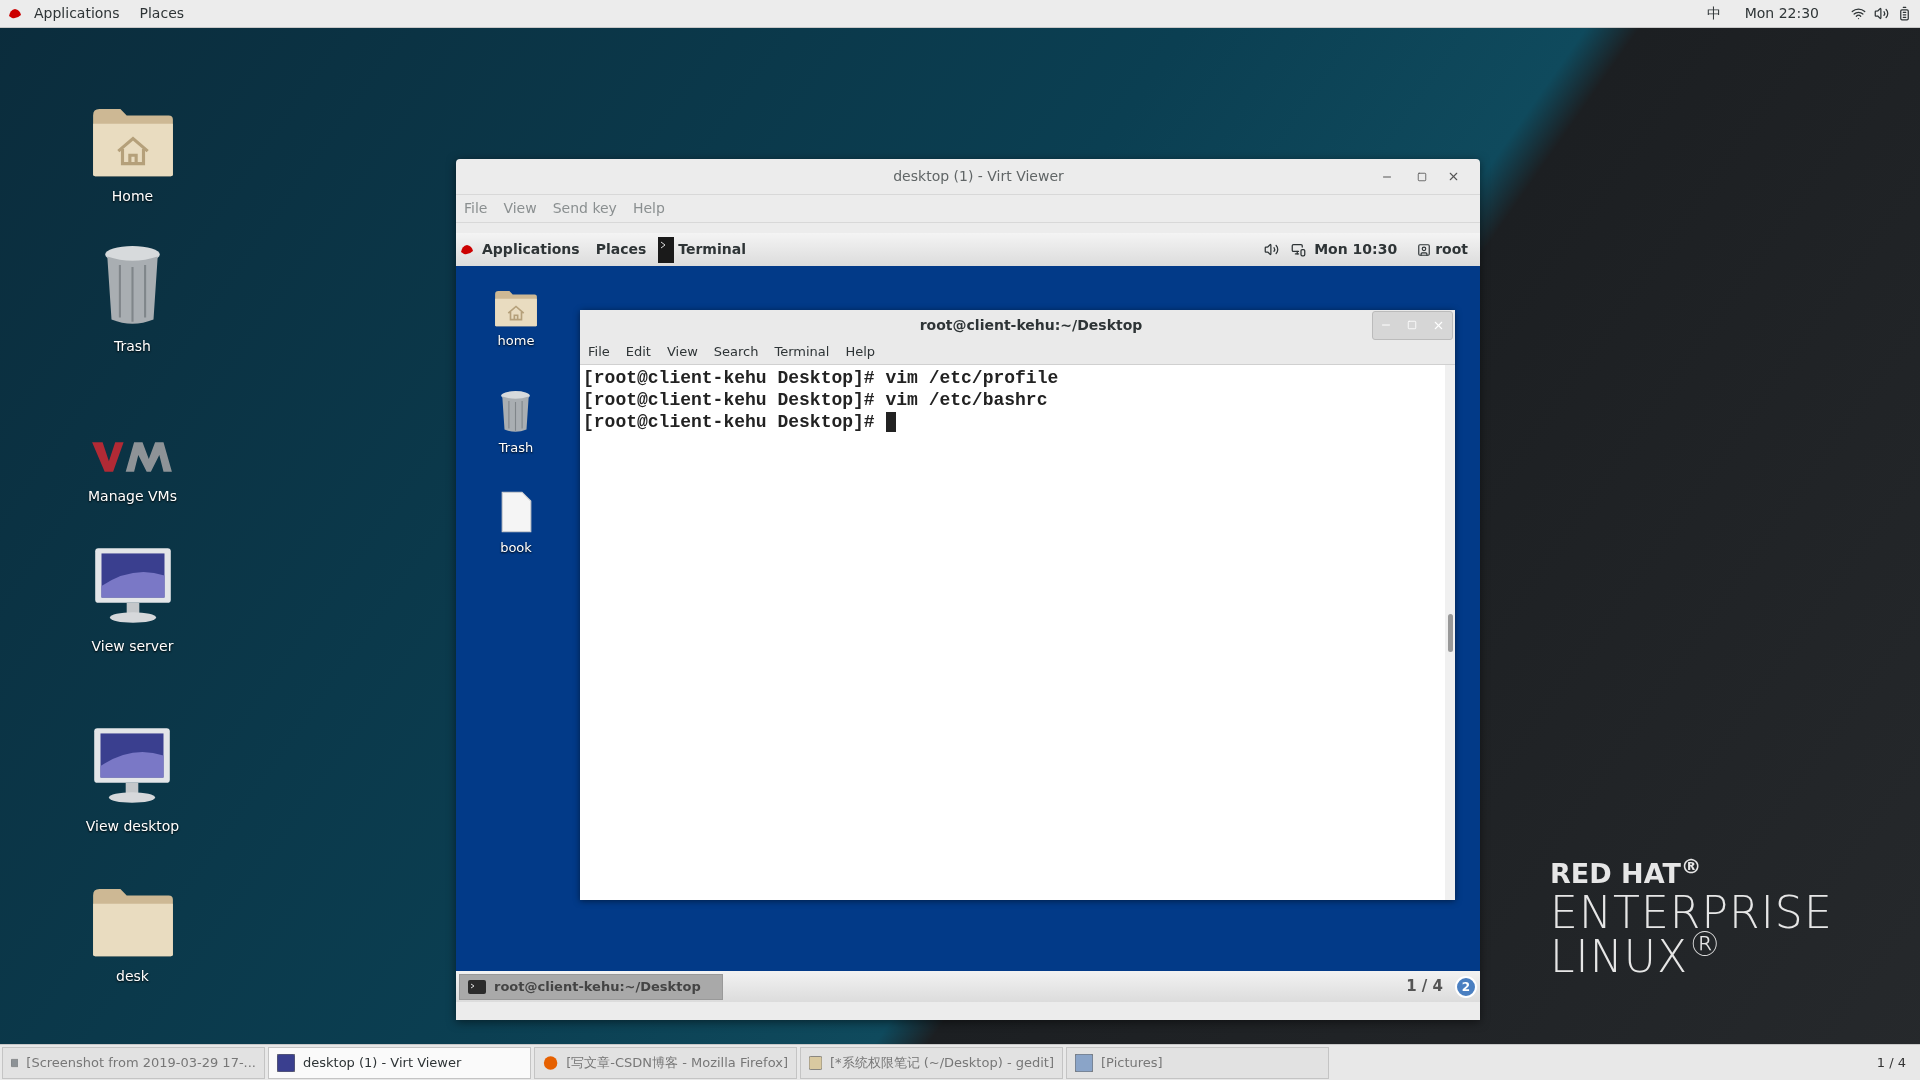 The height and width of the screenshot is (1080, 1920). Describe the element at coordinates (399, 1062) in the screenshot. I see `taskbar-button: desktop (1) - Virt Viewer` at that location.